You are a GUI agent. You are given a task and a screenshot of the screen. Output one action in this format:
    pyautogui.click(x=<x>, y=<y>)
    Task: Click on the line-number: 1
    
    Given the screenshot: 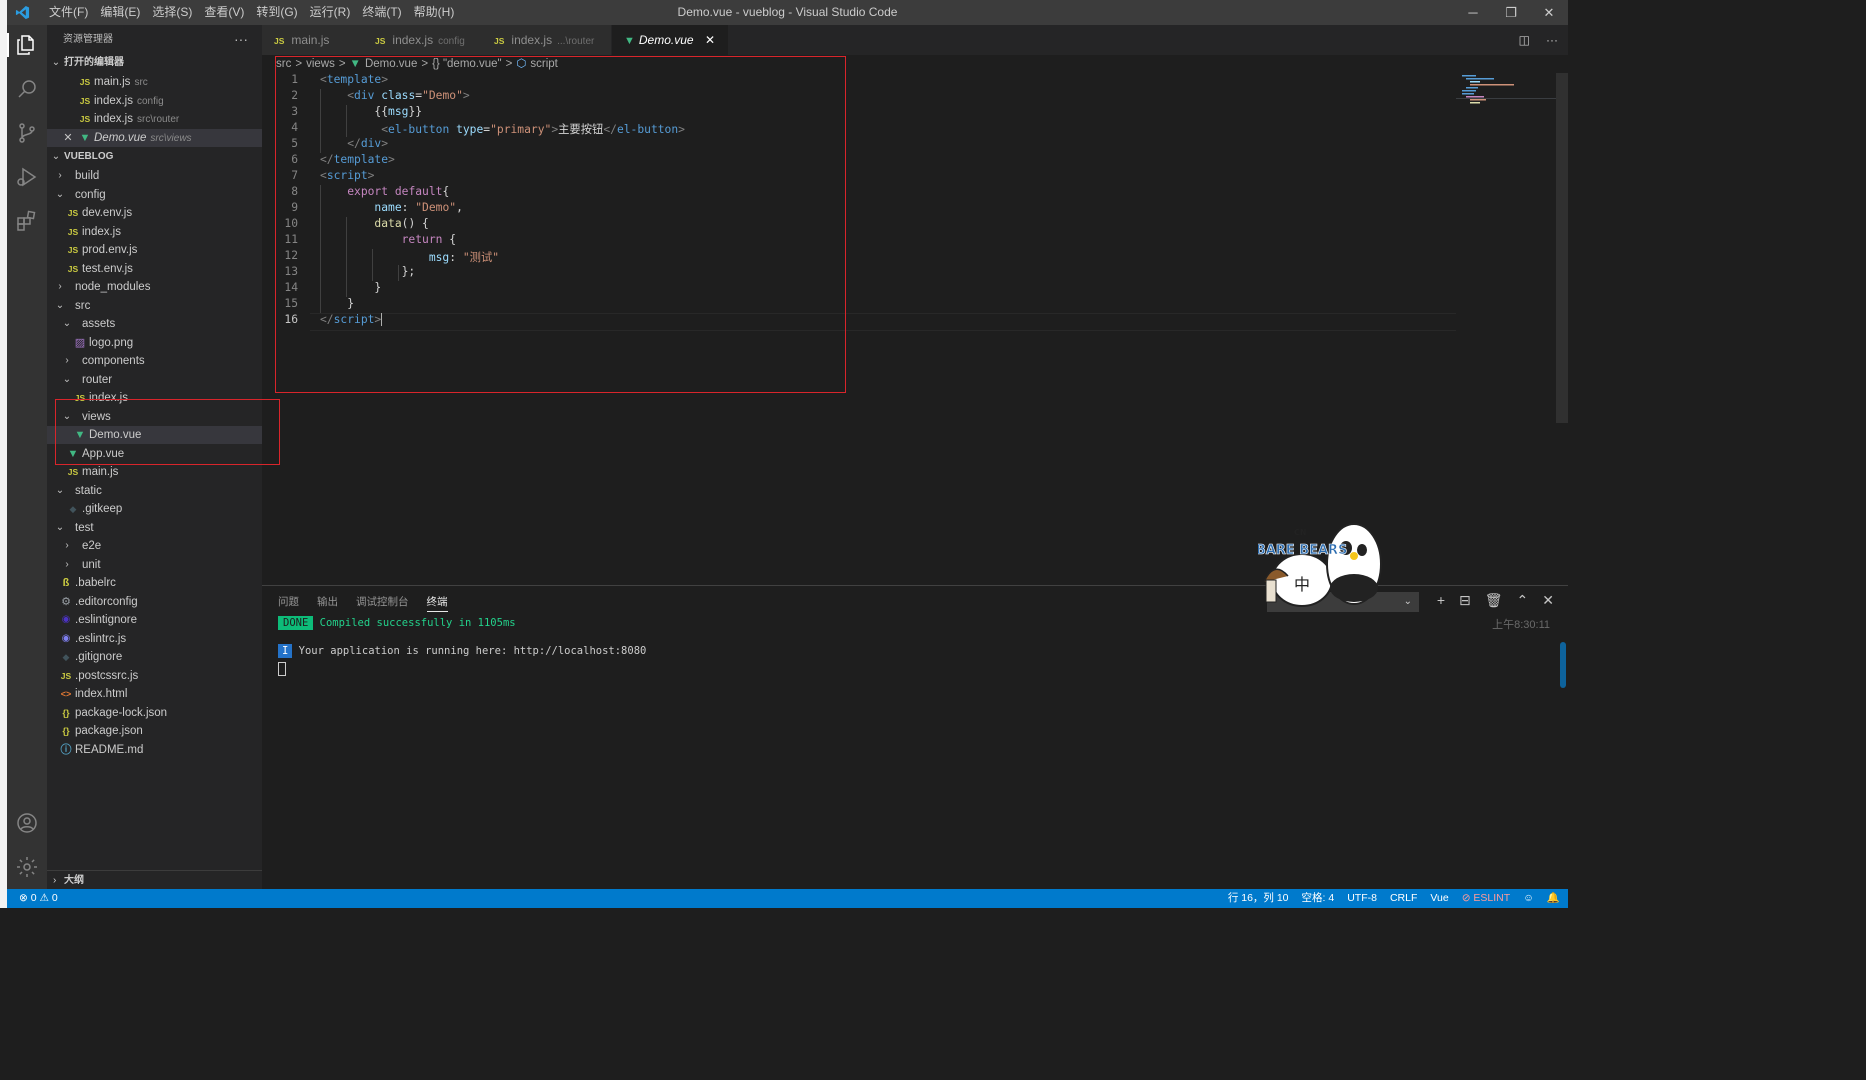 What is the action you would take?
    pyautogui.click(x=294, y=79)
    